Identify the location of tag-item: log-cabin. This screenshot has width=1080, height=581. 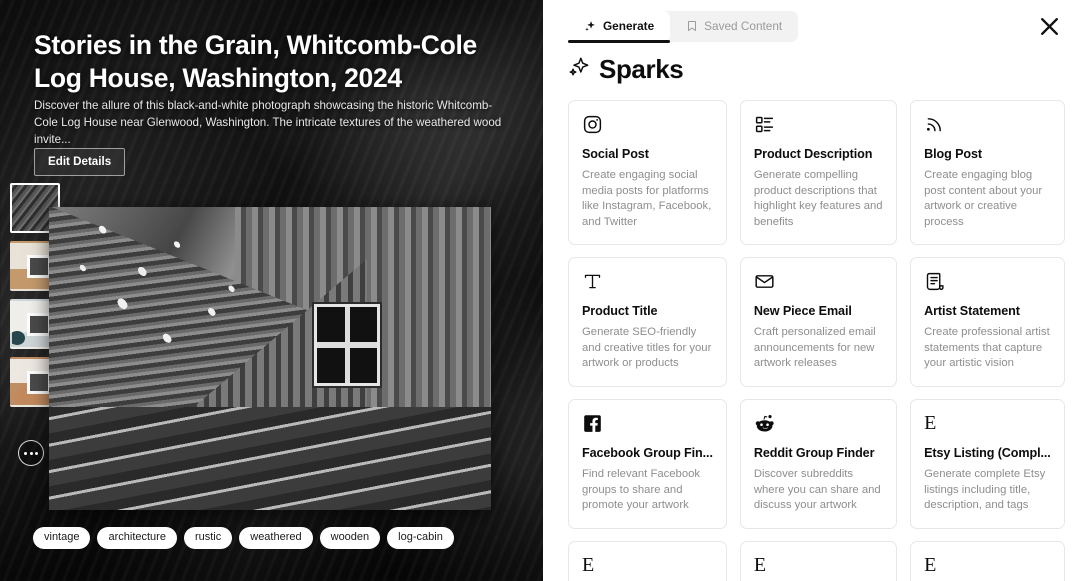
(420, 538).